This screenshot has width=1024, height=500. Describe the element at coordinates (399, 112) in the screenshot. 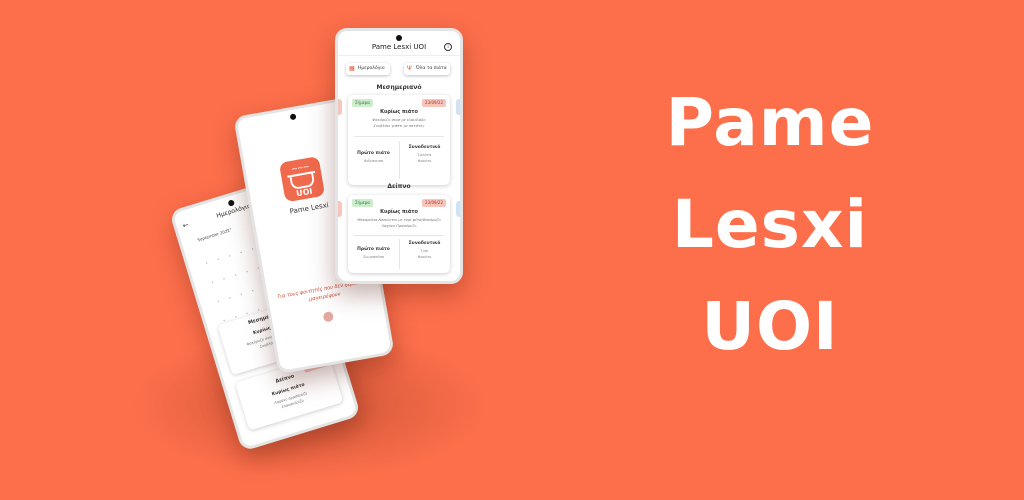

I see `lunch-main-title: Κυρίως πιάτο` at that location.